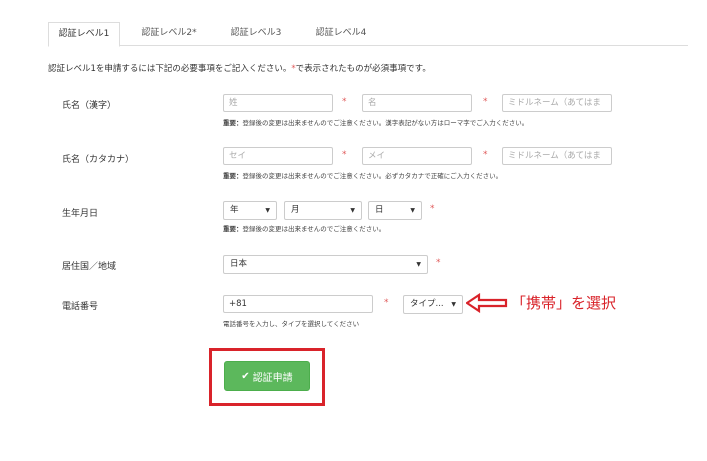 Image resolution: width=707 pixels, height=461 pixels. I want to click on birth-year-select: 年 ▼, so click(250, 210).